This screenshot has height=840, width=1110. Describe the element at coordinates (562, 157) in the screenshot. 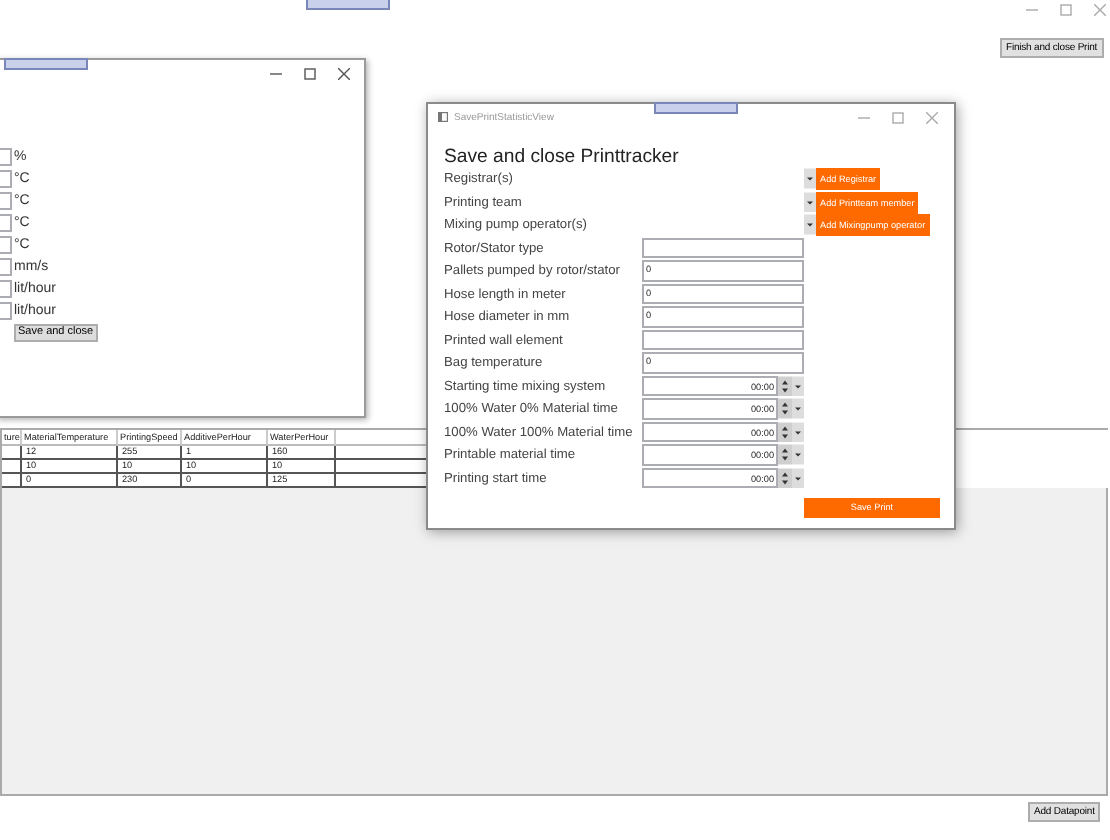

I see `dialog-heading: Save and close Printtracker` at that location.